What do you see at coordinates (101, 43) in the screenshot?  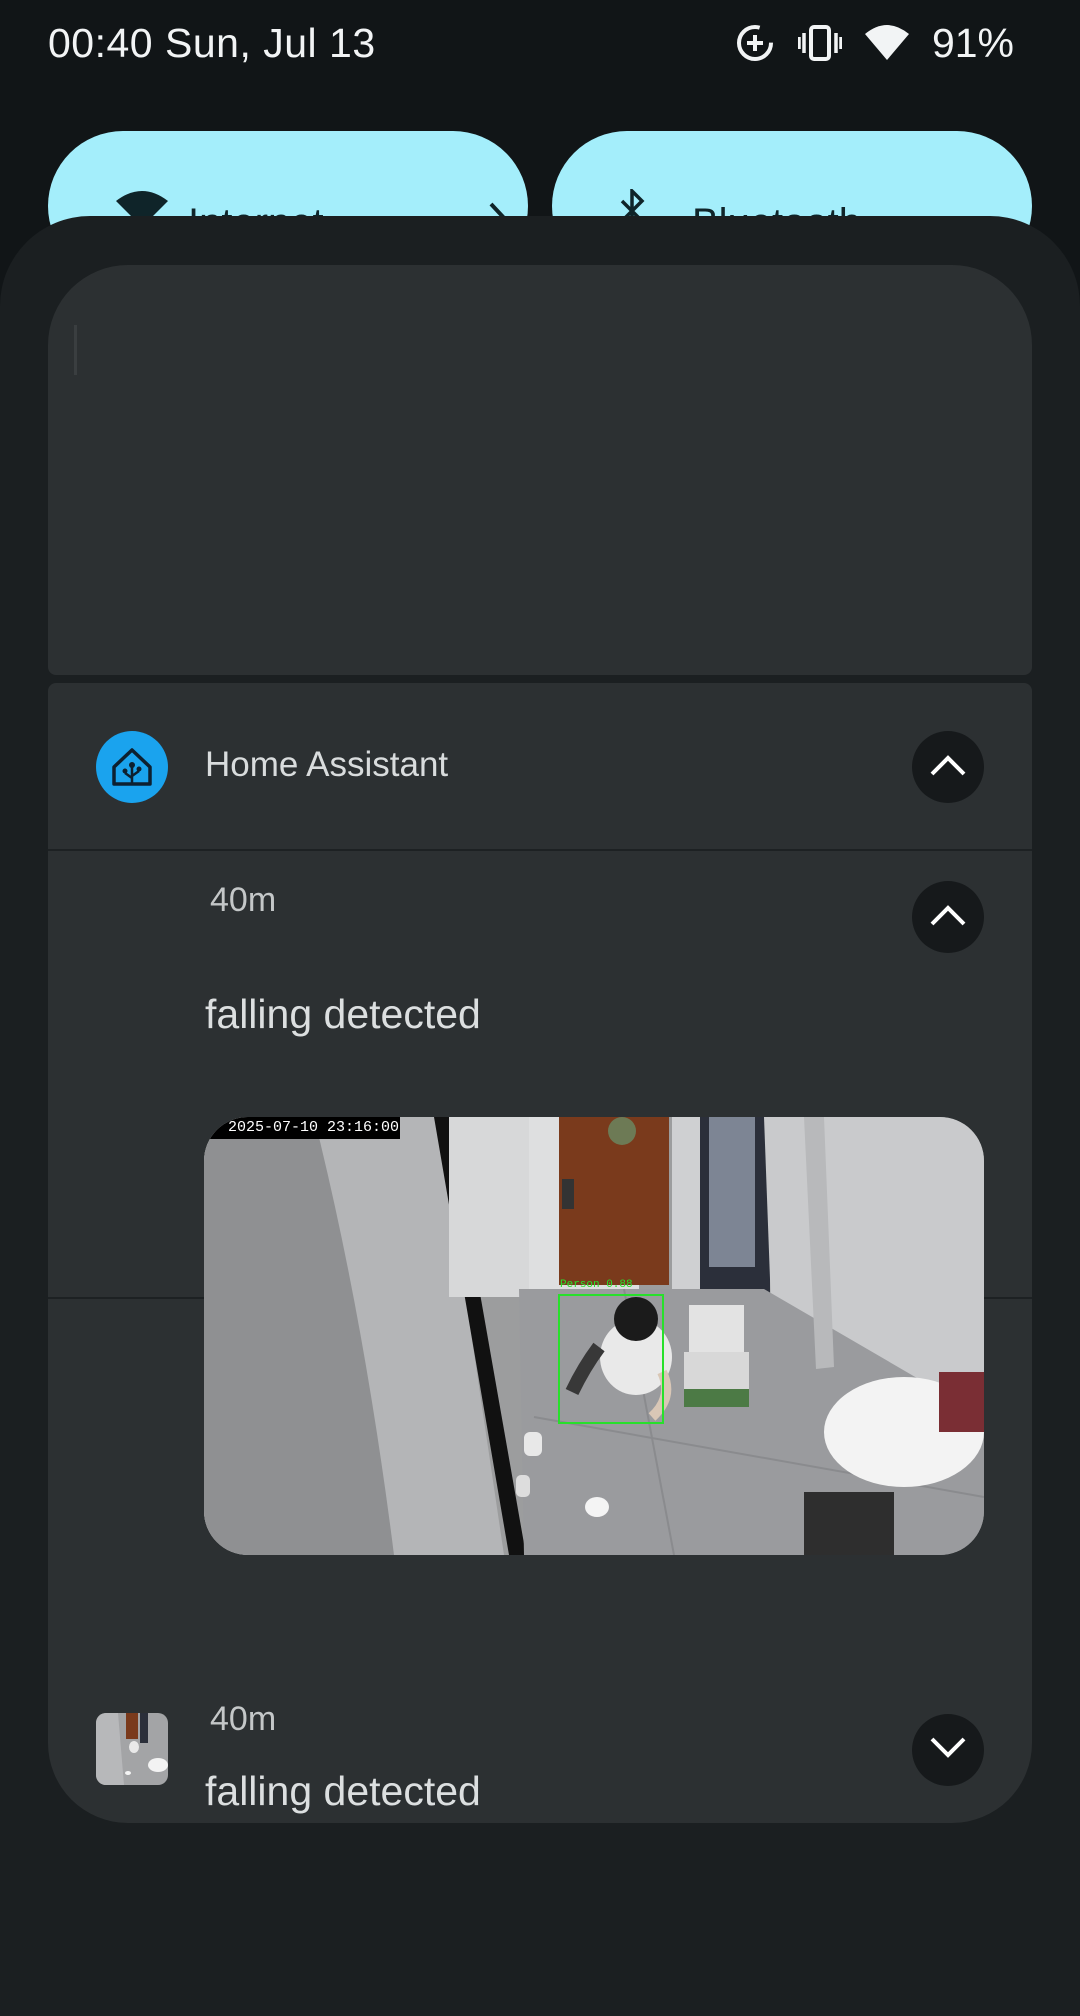 I see `status-time: 00:40` at bounding box center [101, 43].